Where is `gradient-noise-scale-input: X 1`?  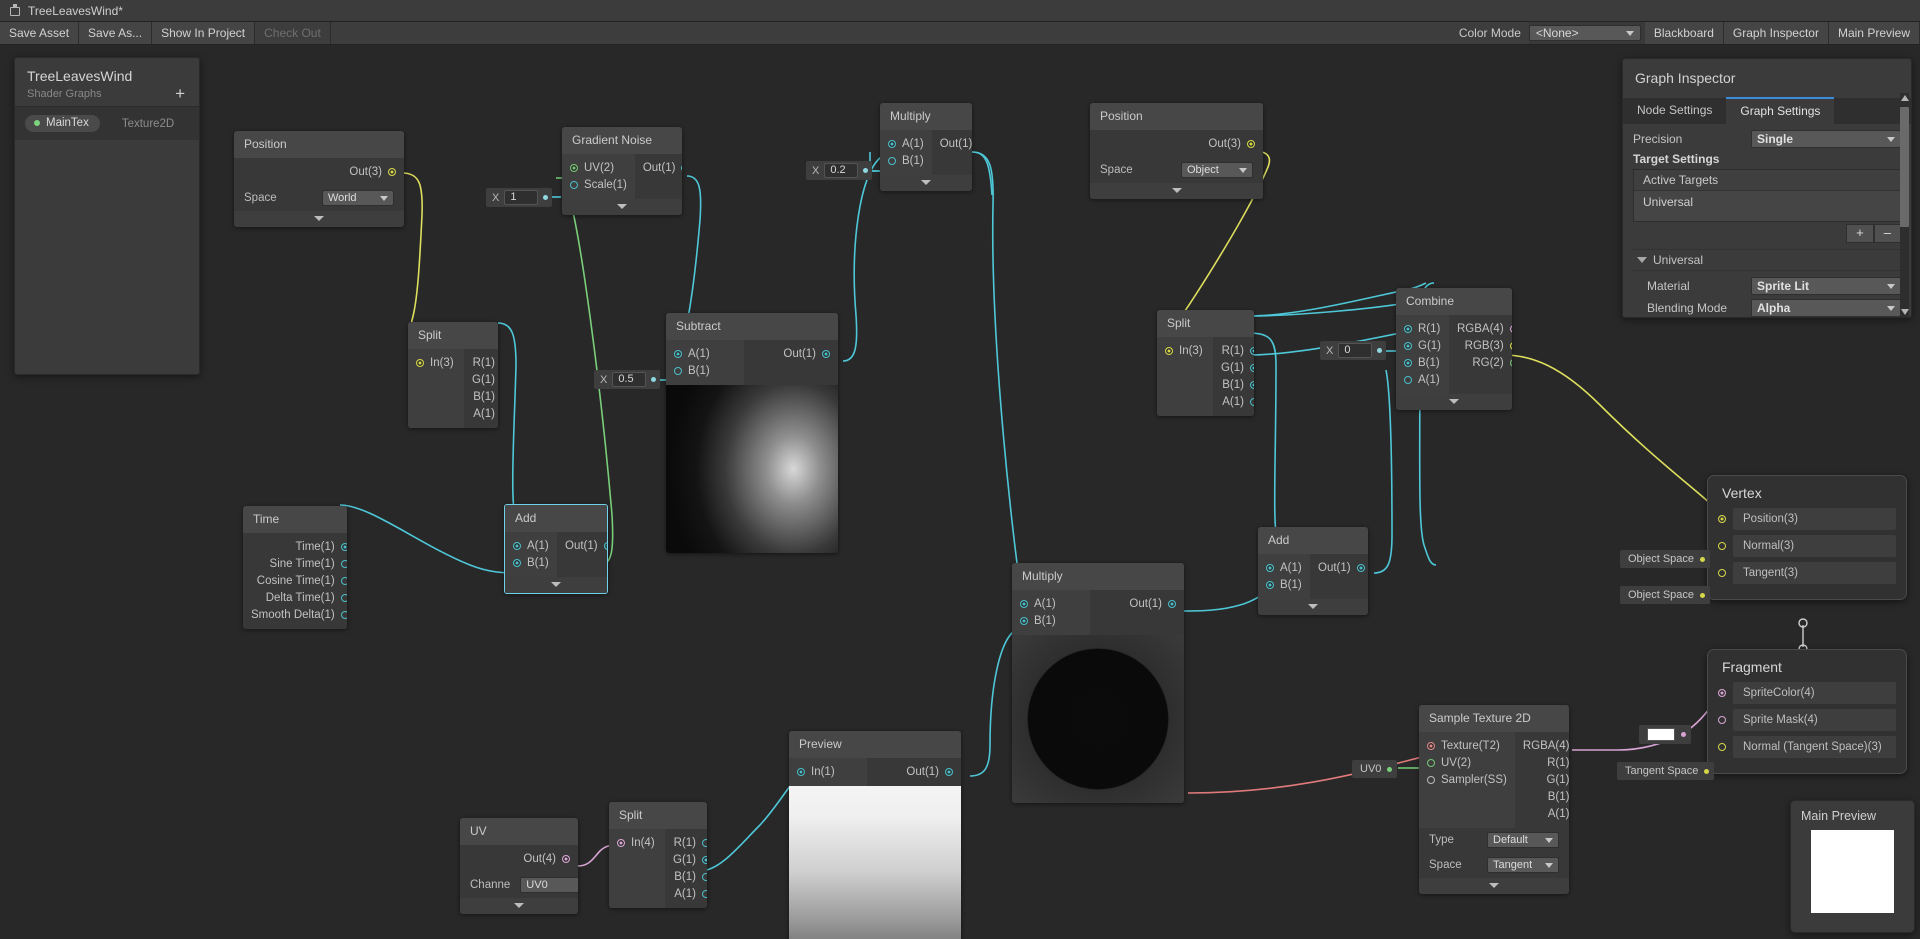
gradient-noise-scale-input: X 1 is located at coordinates (519, 197).